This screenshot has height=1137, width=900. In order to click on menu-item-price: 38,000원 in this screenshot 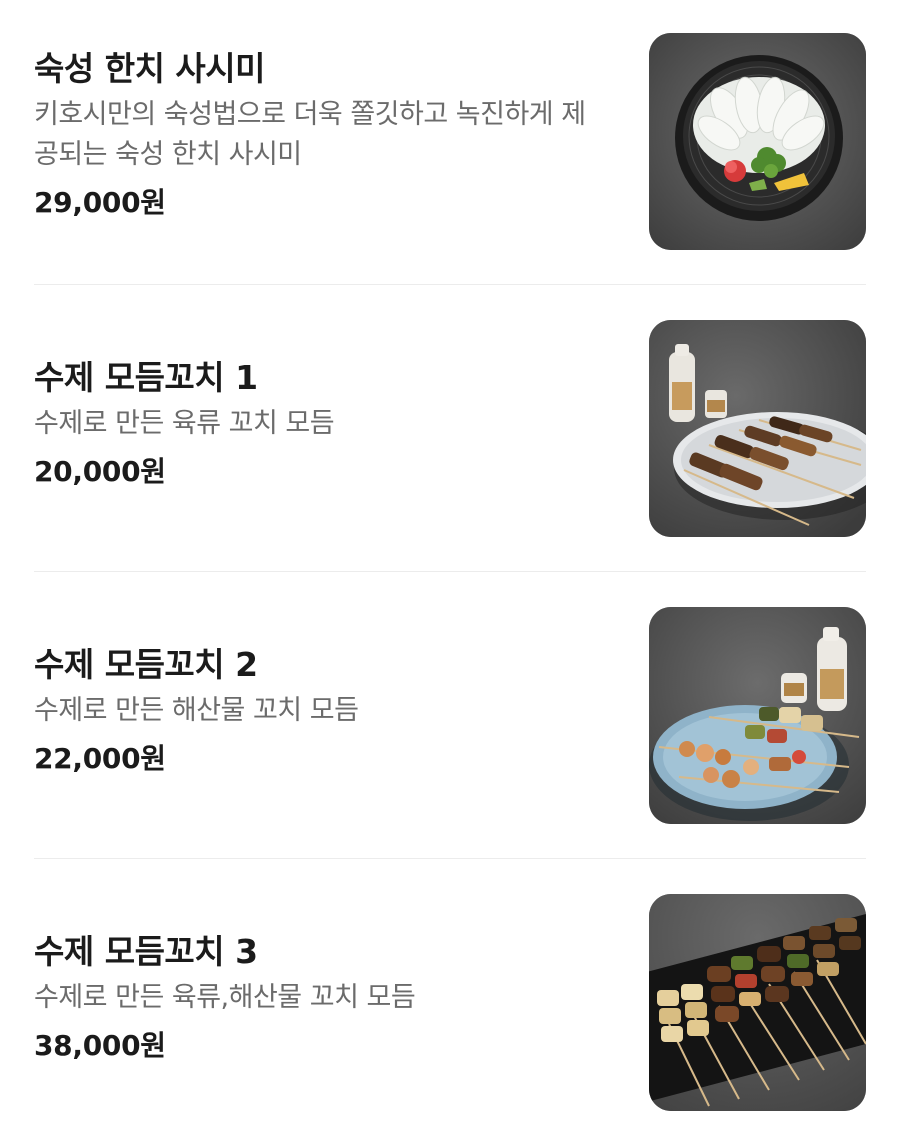, I will do `click(100, 1045)`.